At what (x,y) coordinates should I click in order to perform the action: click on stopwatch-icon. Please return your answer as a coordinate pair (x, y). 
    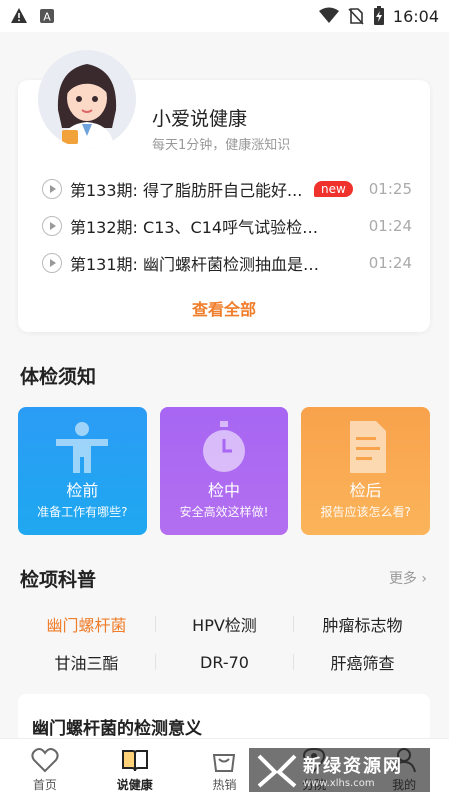
    Looking at the image, I should click on (224, 446).